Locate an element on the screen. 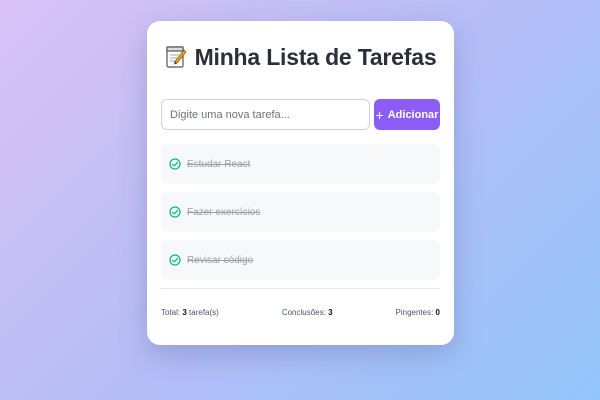 The width and height of the screenshot is (600, 400). task-label: Fazer exercícios is located at coordinates (224, 212).